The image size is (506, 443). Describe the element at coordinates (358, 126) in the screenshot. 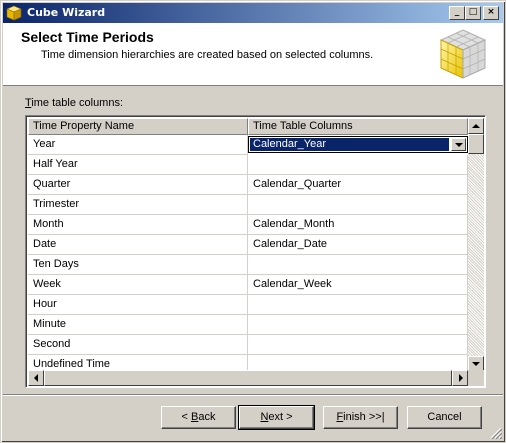

I see `column-header-time-table-columns: Time Table Columns` at that location.